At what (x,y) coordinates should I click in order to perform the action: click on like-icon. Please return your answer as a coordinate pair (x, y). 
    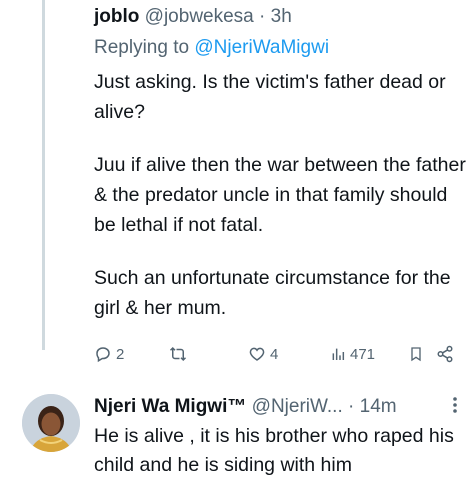
    Looking at the image, I should click on (257, 354).